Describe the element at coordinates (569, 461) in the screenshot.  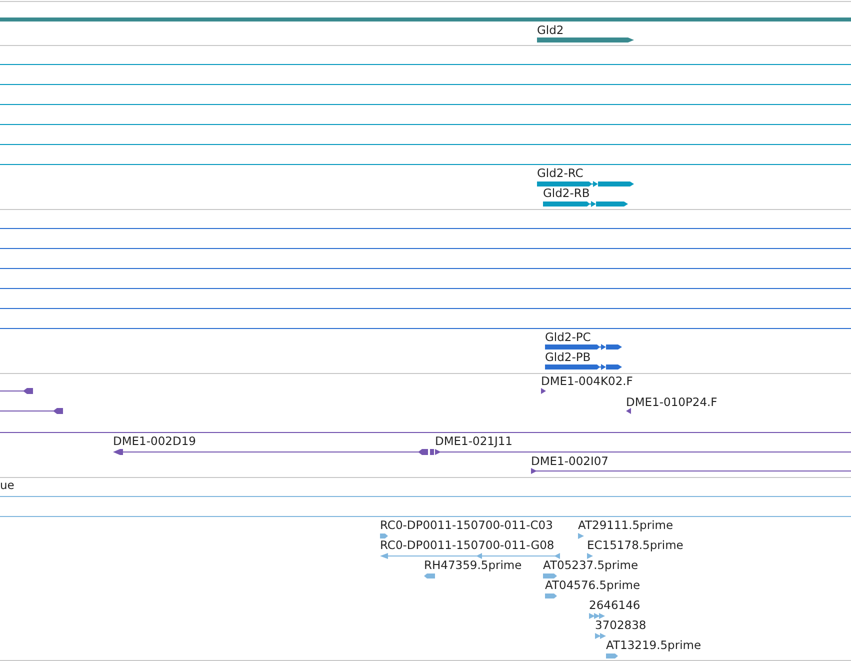
I see `feature-label: DME1-002I07` at that location.